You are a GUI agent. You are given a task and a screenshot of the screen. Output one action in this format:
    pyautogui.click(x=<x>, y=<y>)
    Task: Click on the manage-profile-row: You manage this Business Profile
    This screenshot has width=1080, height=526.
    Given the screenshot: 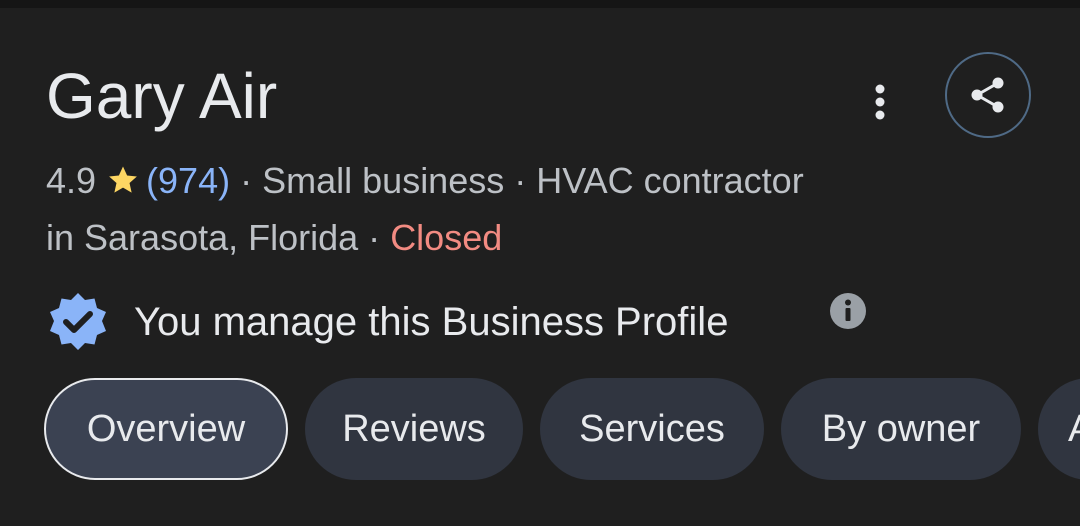 What is the action you would take?
    pyautogui.click(x=387, y=322)
    